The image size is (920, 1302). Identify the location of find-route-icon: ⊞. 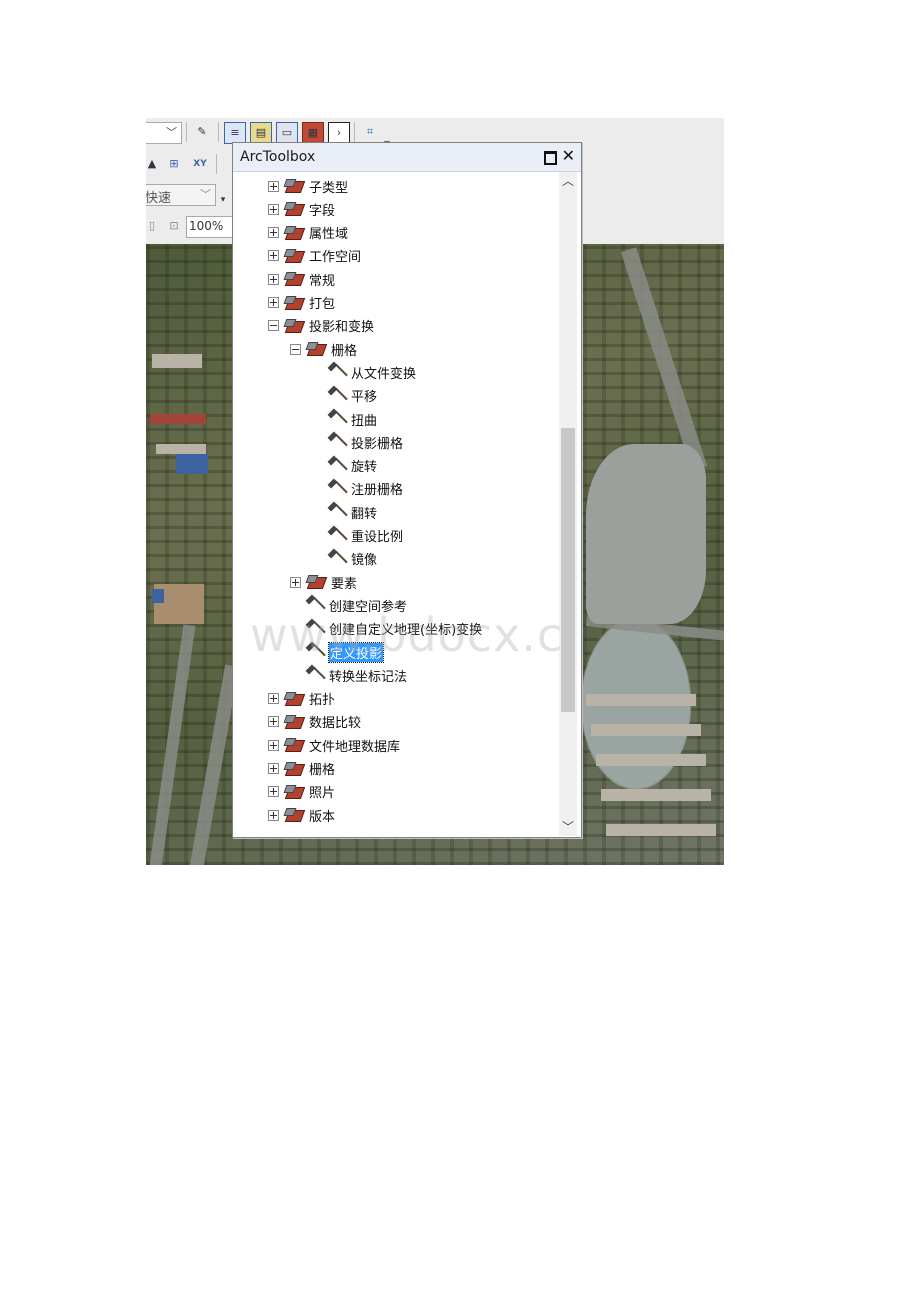
(174, 164).